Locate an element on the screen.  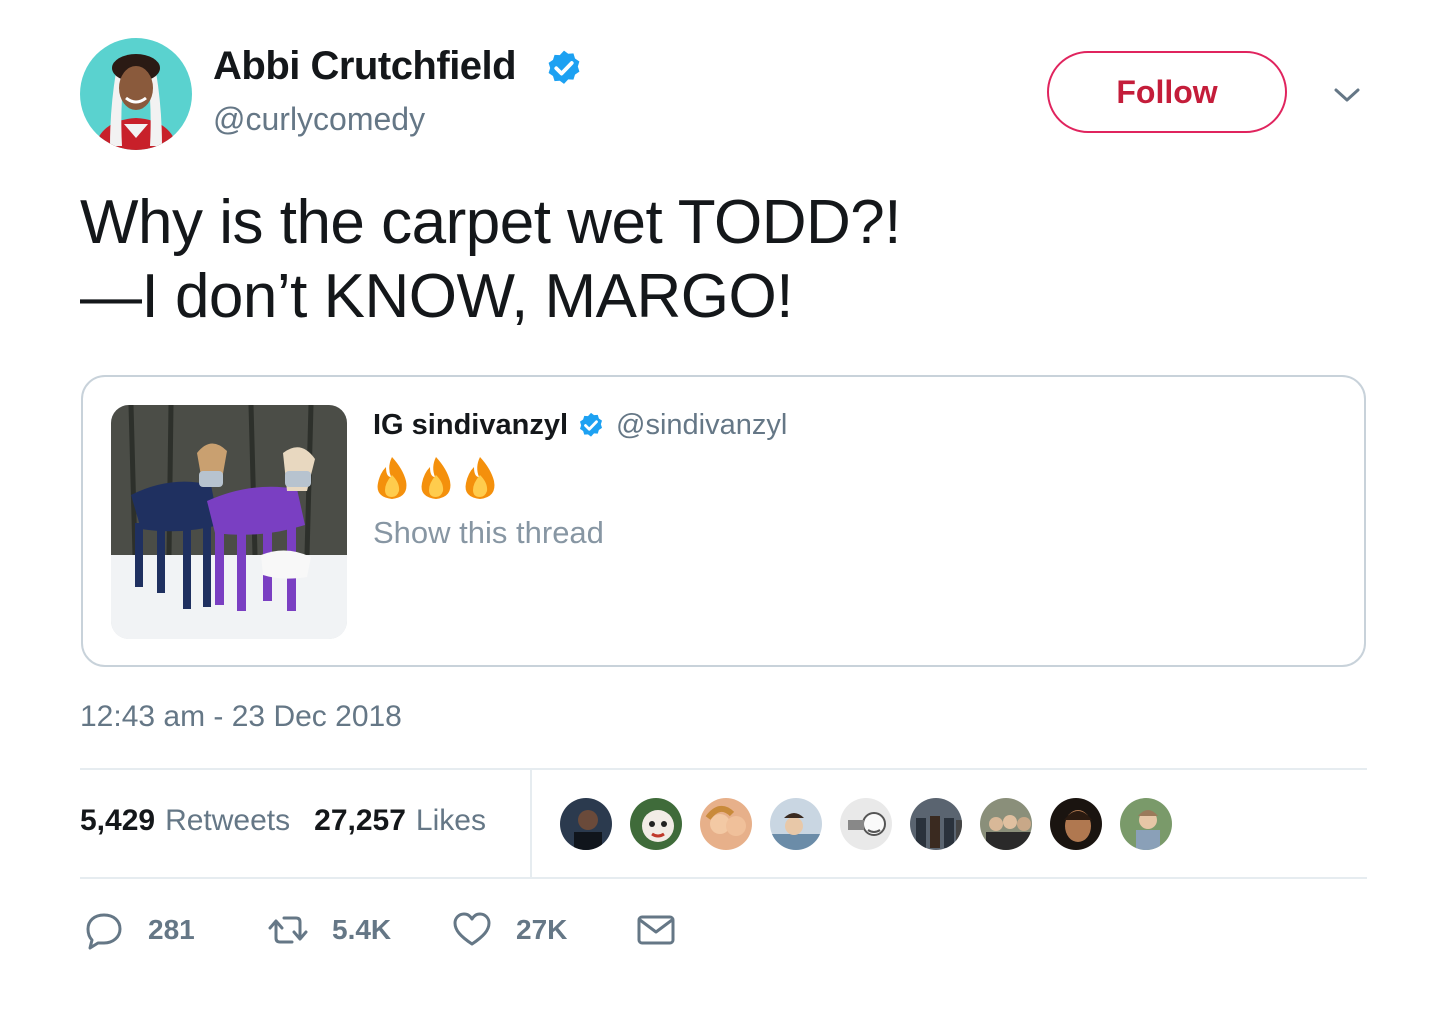
chevron-down-icon is located at coordinates (1347, 94).